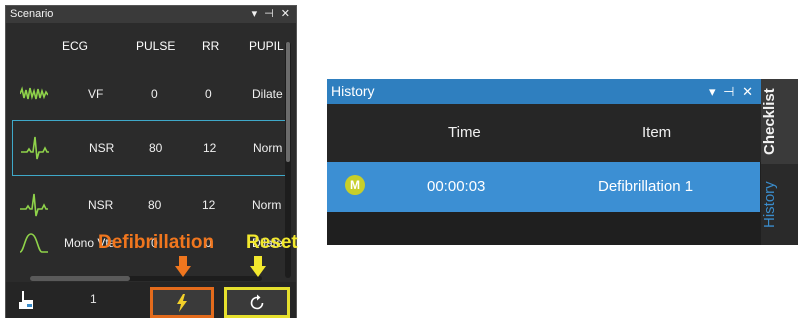  Describe the element at coordinates (543, 187) in the screenshot. I see `history-row: M 00:00:03 Defibrillation 1` at that location.